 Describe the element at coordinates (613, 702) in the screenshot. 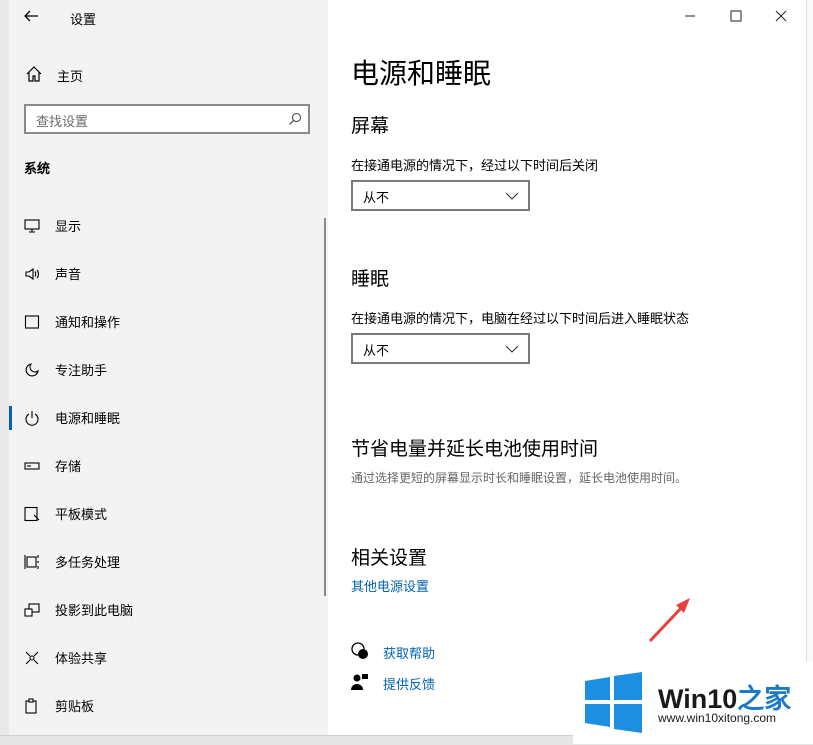

I see `windows-logo` at that location.